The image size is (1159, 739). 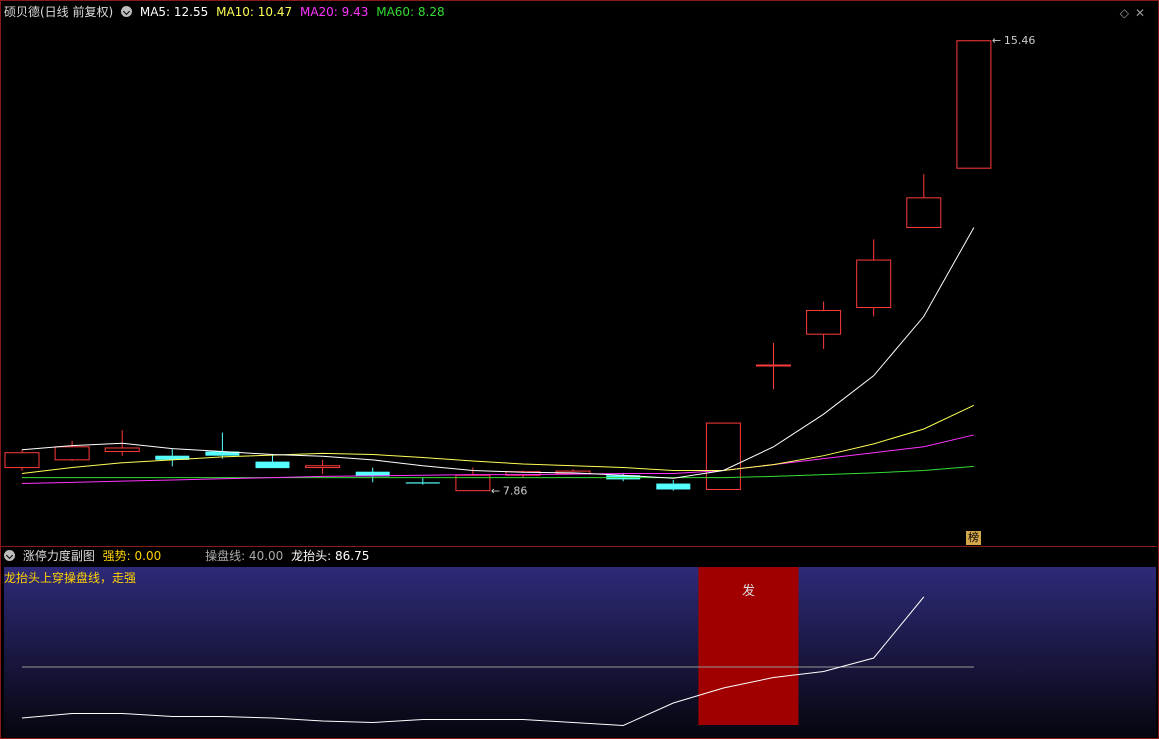 What do you see at coordinates (748, 591) in the screenshot?
I see `signal-label: 发` at bounding box center [748, 591].